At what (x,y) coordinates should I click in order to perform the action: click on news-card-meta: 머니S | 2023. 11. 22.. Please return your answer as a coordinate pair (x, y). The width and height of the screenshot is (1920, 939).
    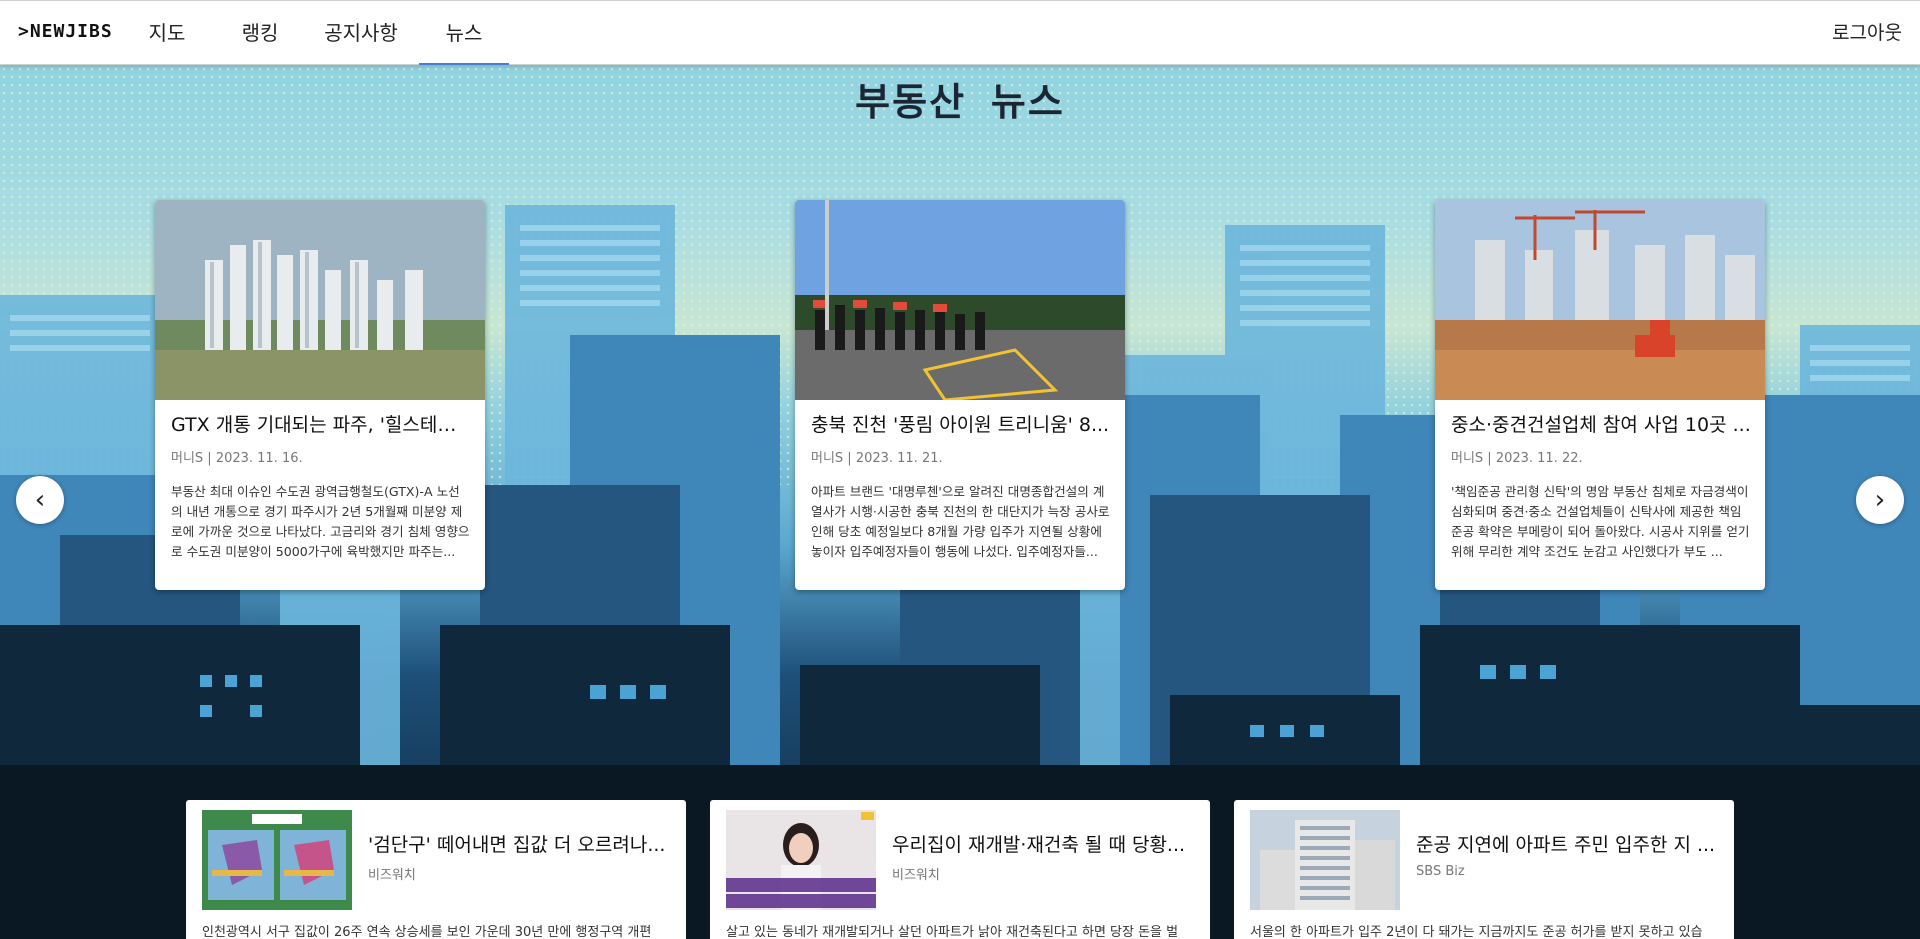
    Looking at the image, I should click on (1517, 458).